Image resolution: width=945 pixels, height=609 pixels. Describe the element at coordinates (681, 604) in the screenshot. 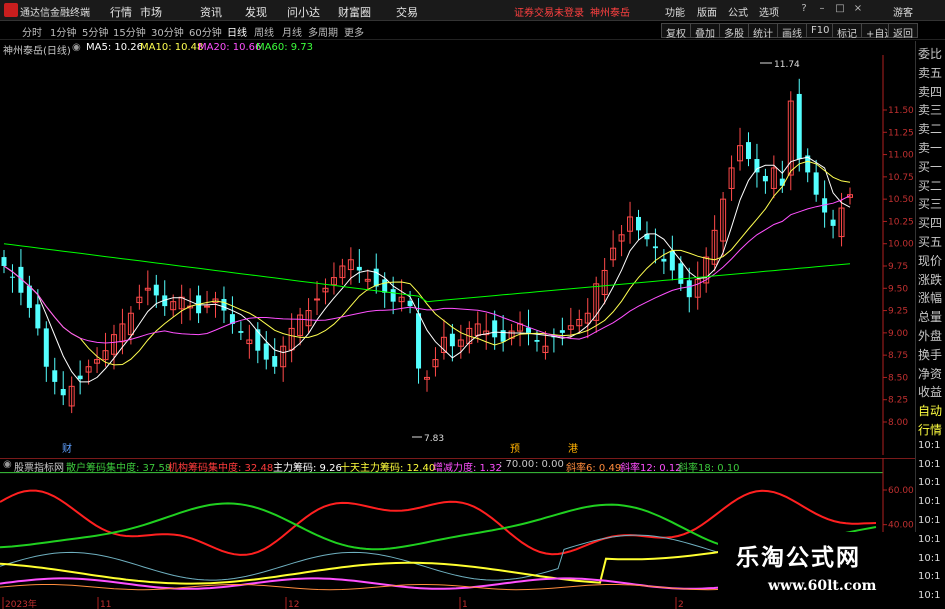

I see `date-label: 2` at that location.